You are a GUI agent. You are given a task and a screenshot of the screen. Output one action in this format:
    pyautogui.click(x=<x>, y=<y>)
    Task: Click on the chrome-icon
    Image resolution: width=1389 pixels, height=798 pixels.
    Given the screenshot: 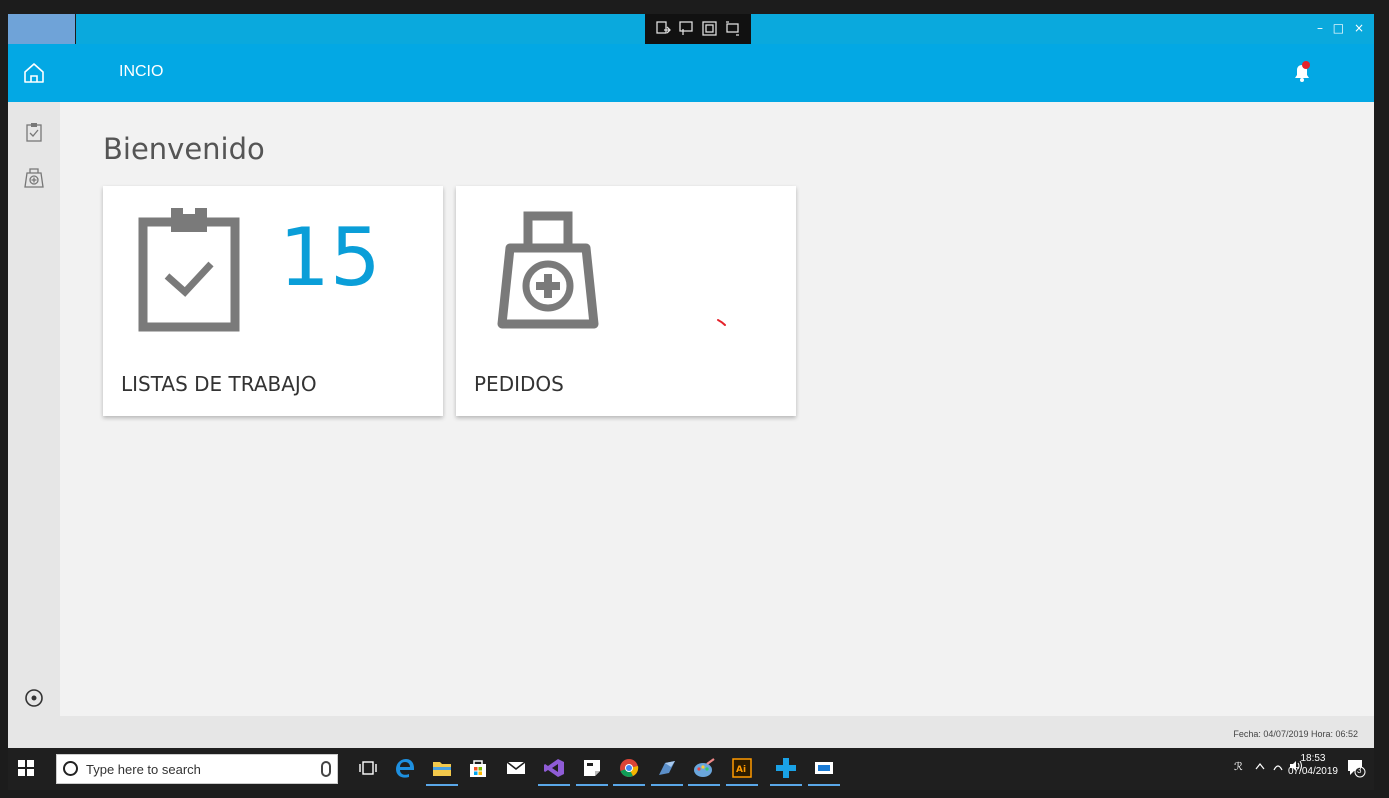 What is the action you would take?
    pyautogui.click(x=629, y=771)
    